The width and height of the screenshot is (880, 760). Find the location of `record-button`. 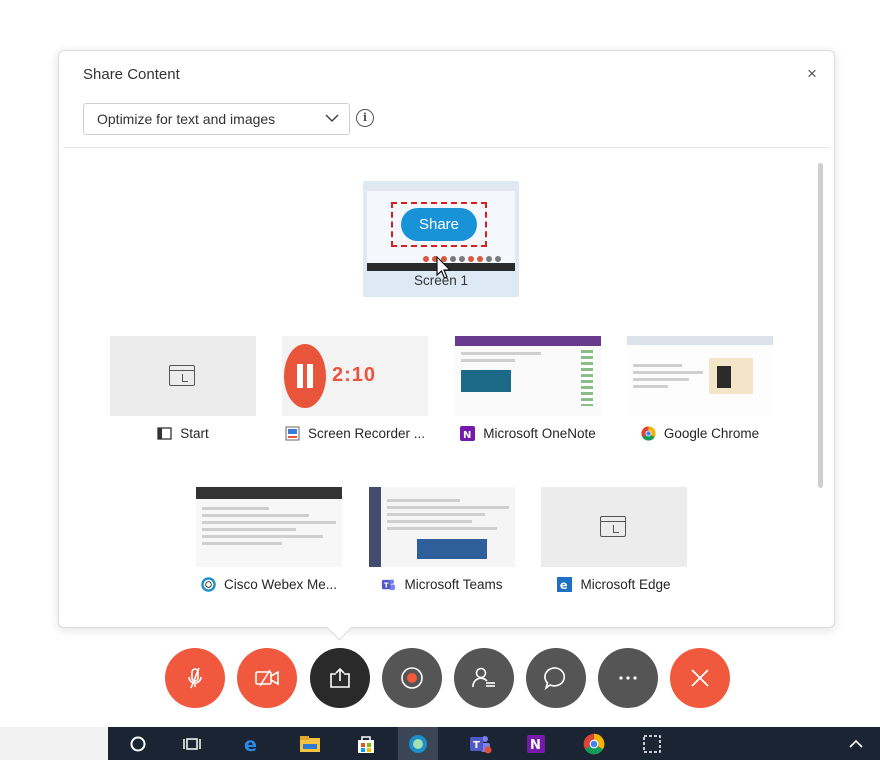

record-button is located at coordinates (412, 678).